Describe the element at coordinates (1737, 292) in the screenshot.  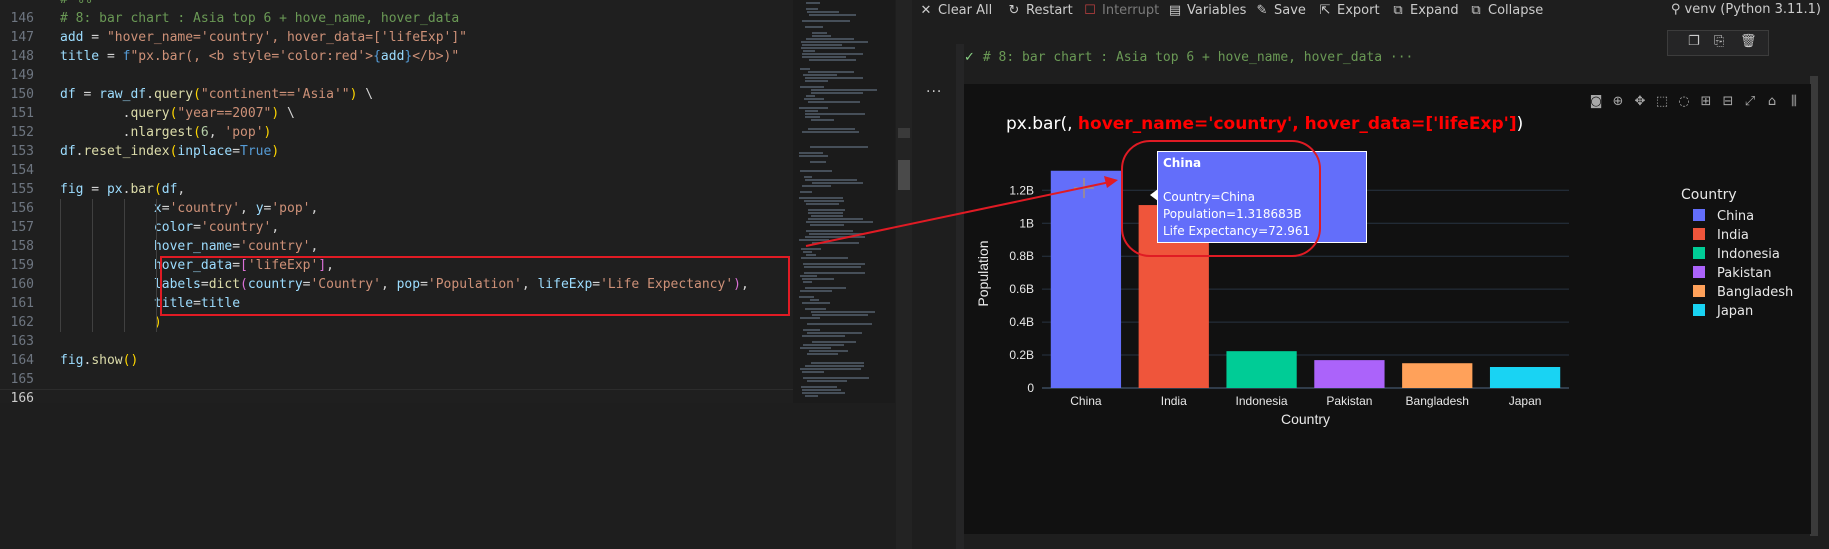
I see `legend-item: Bangladesh` at that location.